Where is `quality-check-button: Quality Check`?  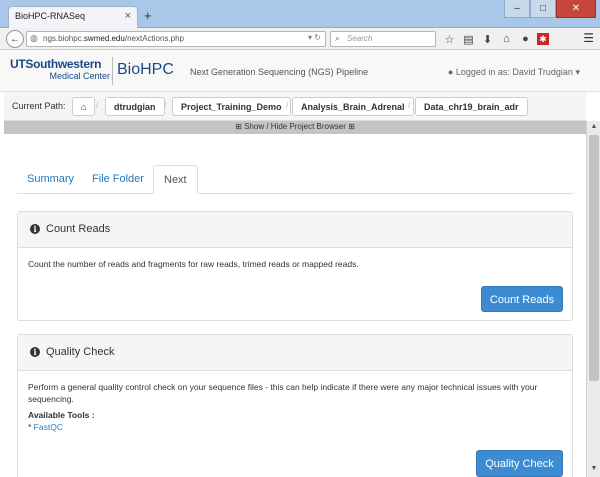
quality-check-button: Quality Check is located at coordinates (519, 463).